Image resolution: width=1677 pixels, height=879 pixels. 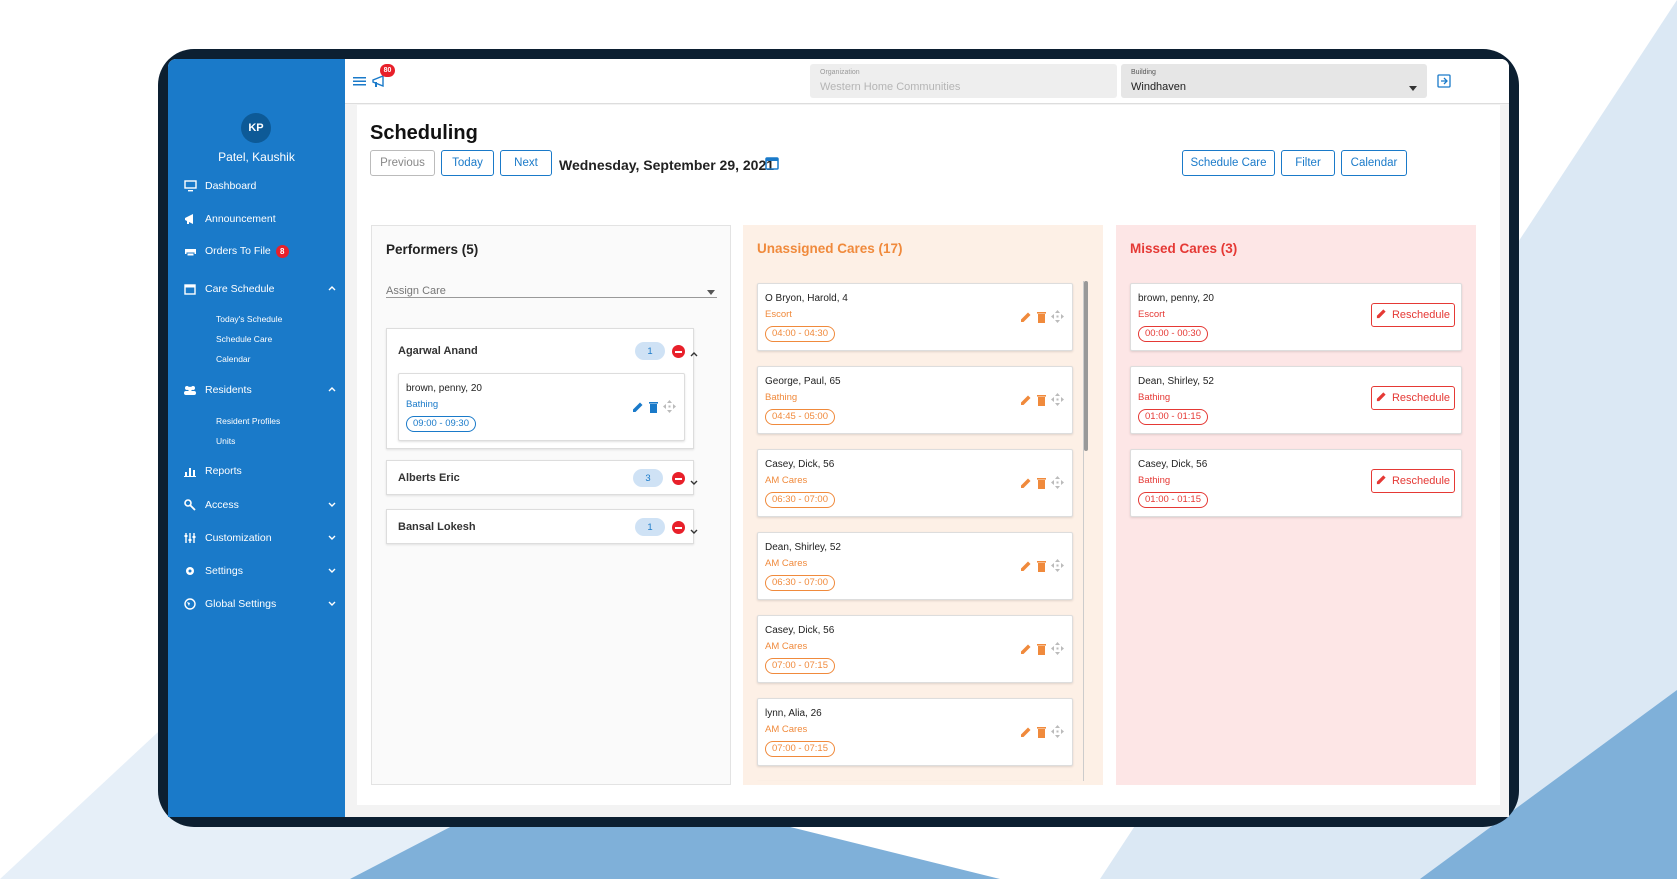 I want to click on sidebar-item-global-settings: Global Settings, so click(x=260, y=604).